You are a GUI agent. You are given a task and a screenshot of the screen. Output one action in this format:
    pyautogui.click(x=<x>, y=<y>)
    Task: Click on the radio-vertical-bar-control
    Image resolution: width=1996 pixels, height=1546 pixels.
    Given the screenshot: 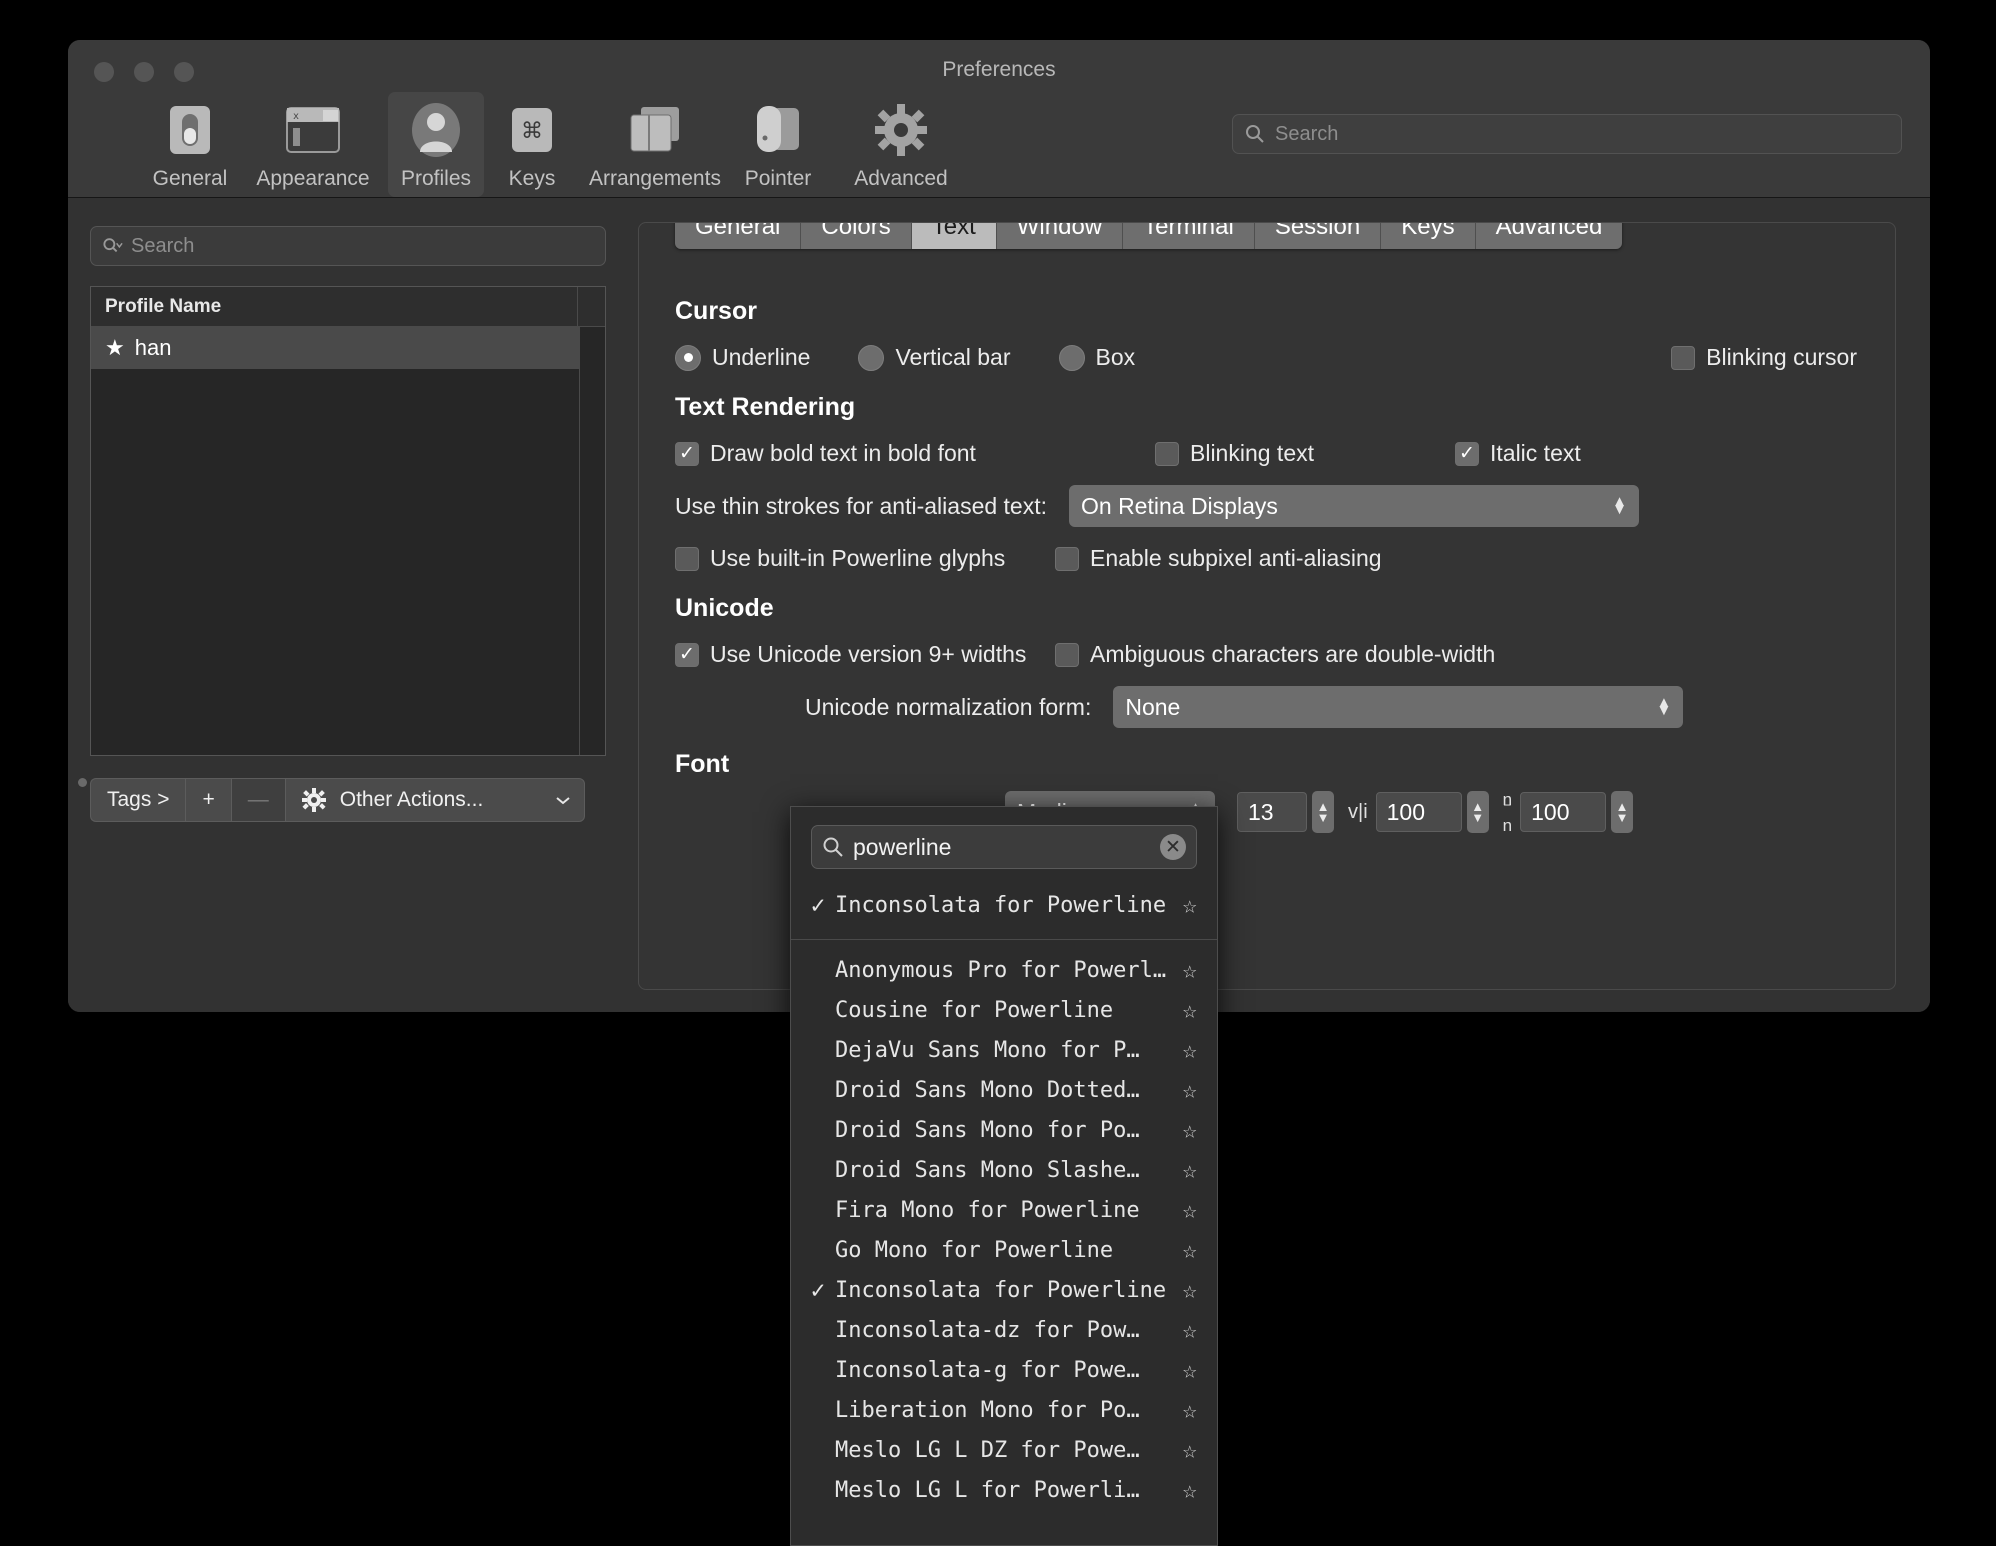 What is the action you would take?
    pyautogui.click(x=871, y=357)
    